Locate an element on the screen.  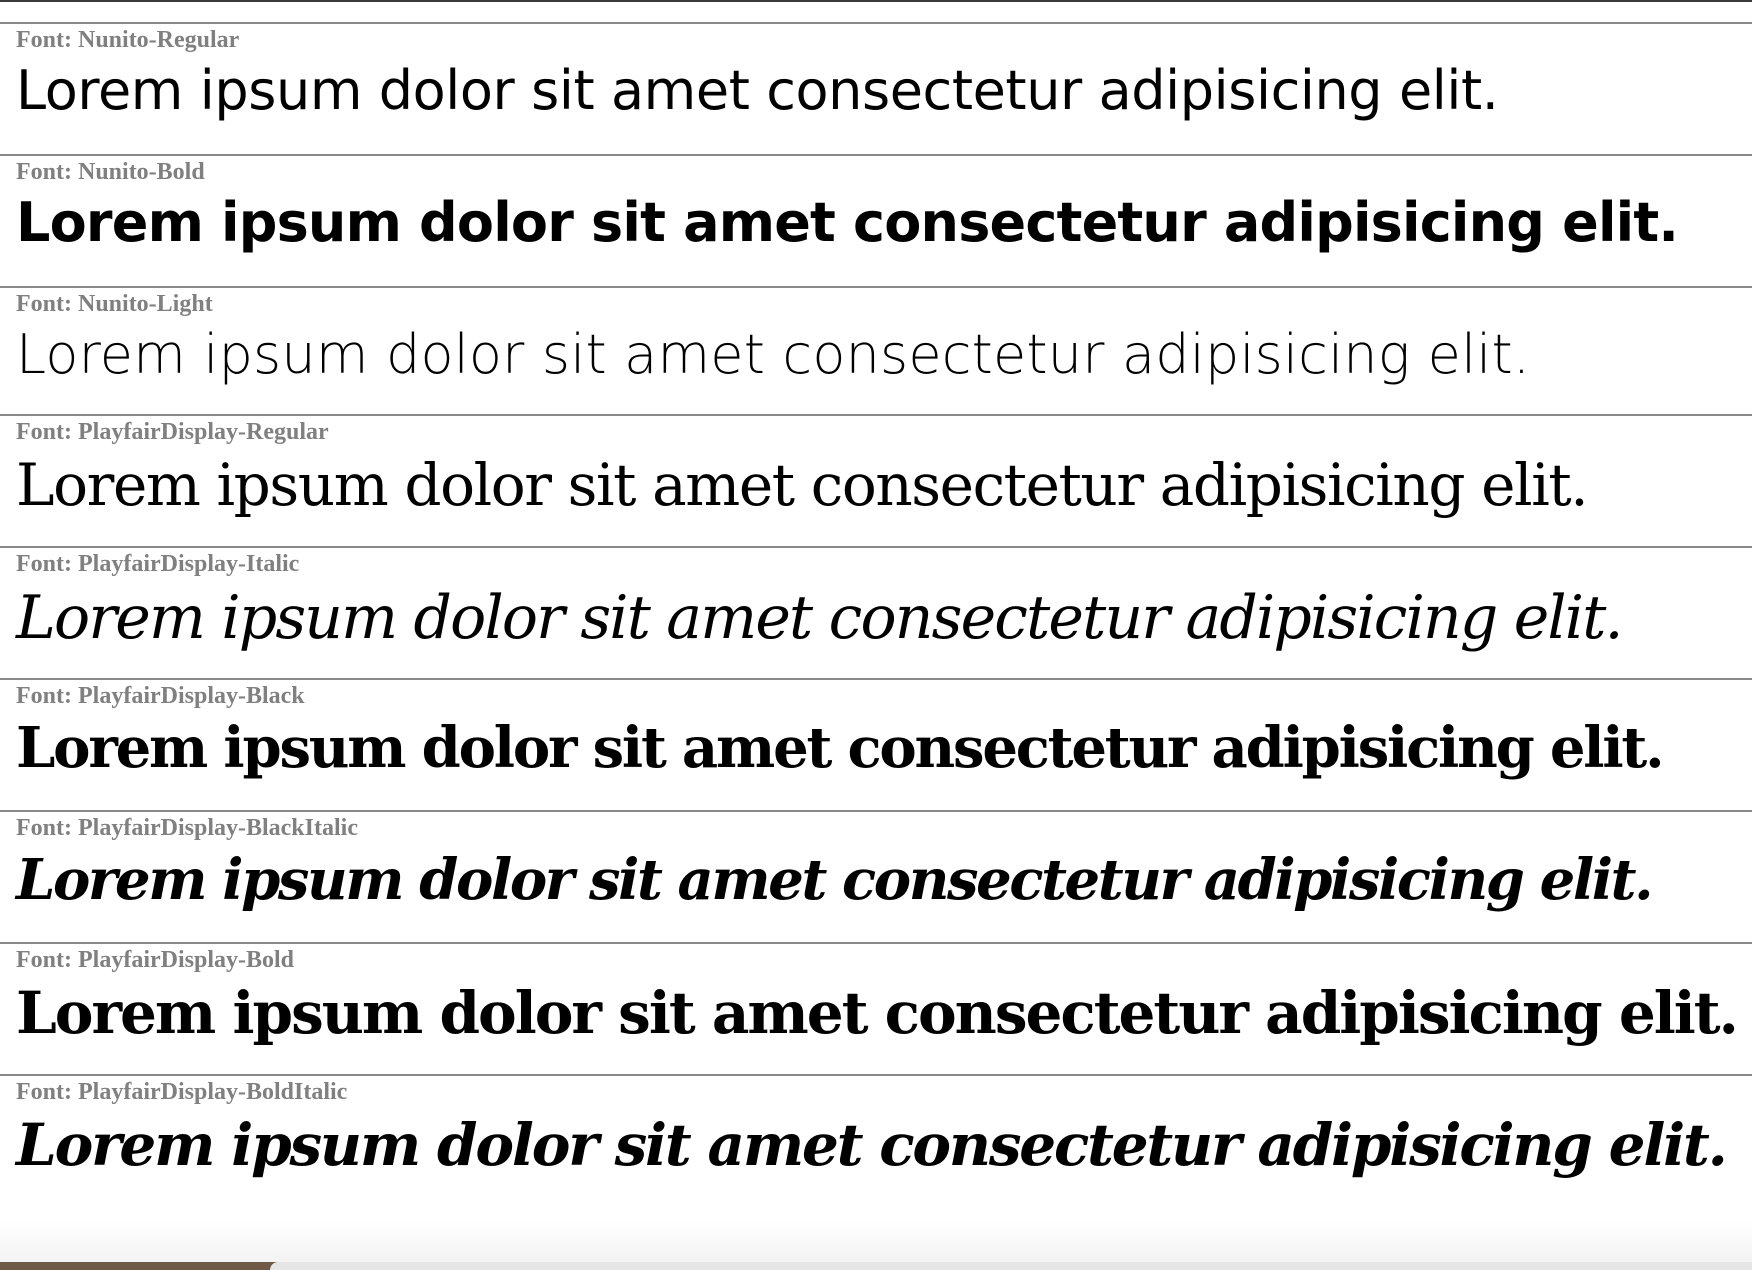
desktop-edge is located at coordinates (876, 1266).